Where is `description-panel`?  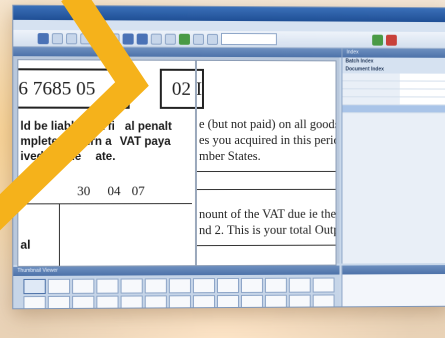 description-panel is located at coordinates (393, 286).